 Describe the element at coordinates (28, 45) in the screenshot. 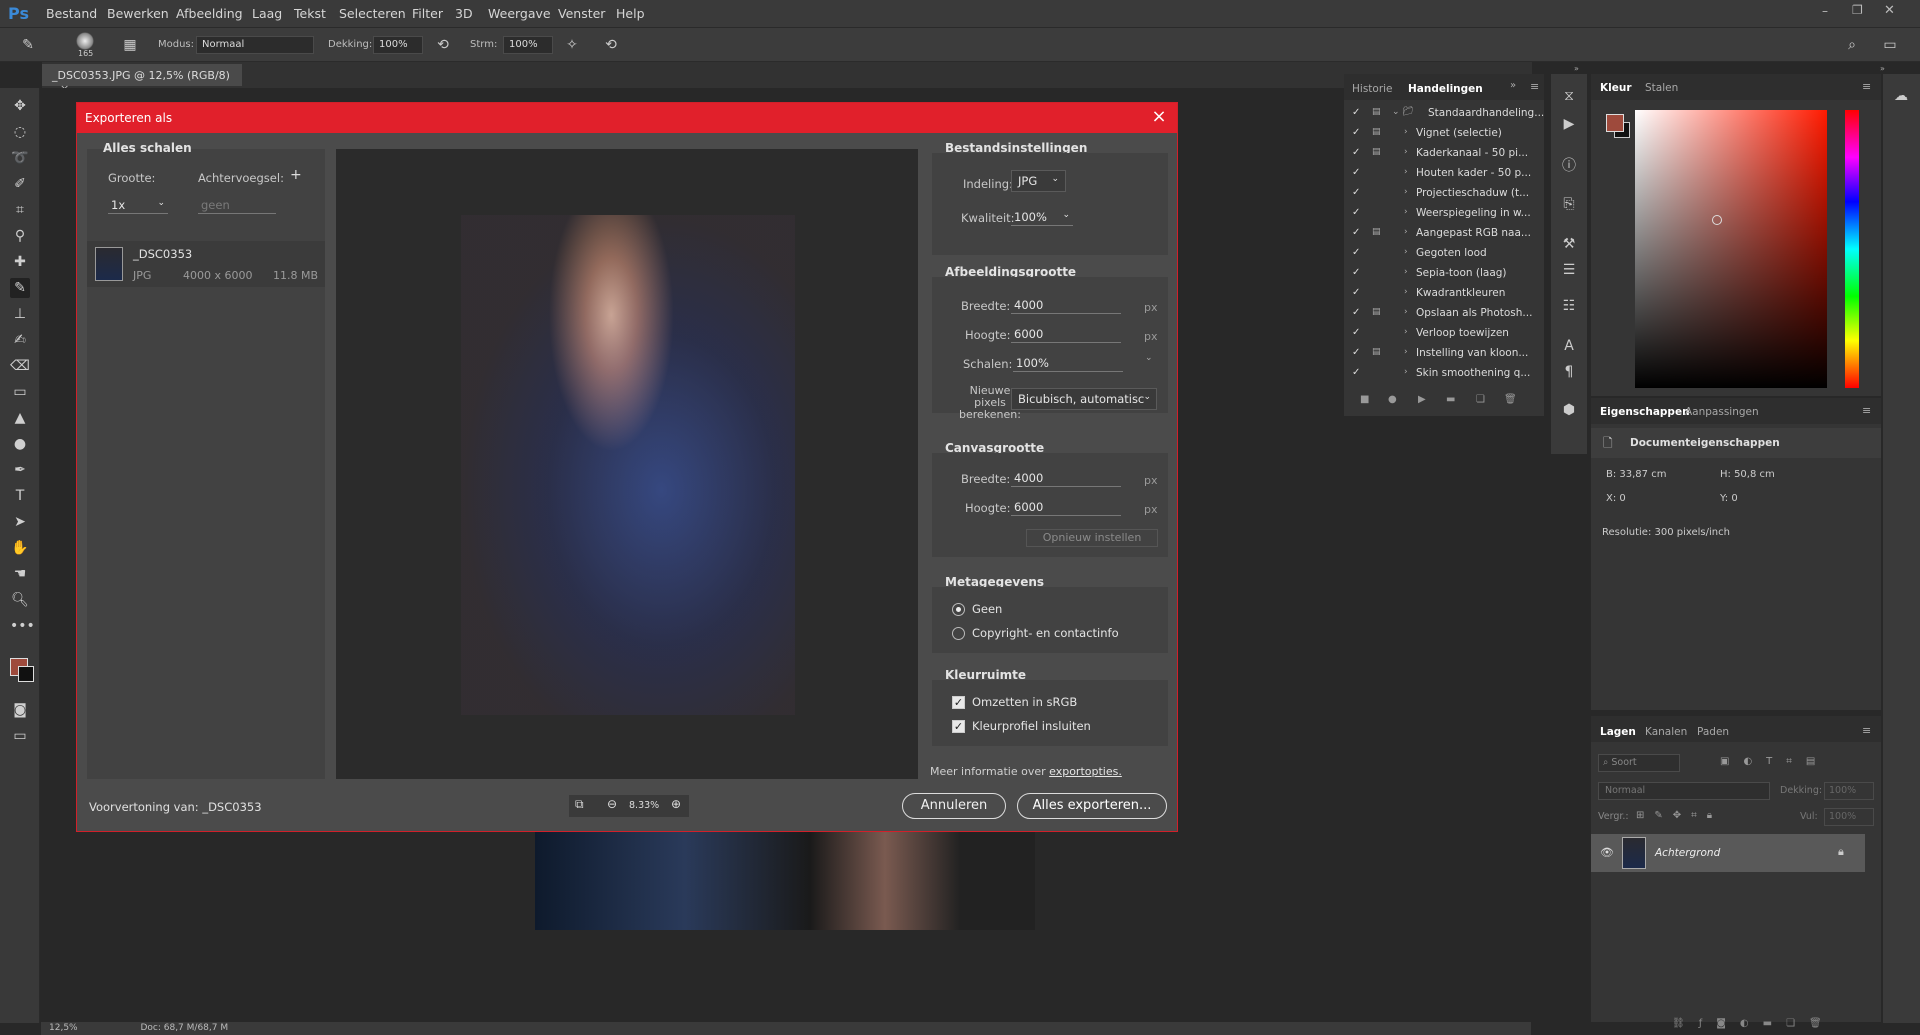

I see `brush-tool-icon: ✎` at that location.